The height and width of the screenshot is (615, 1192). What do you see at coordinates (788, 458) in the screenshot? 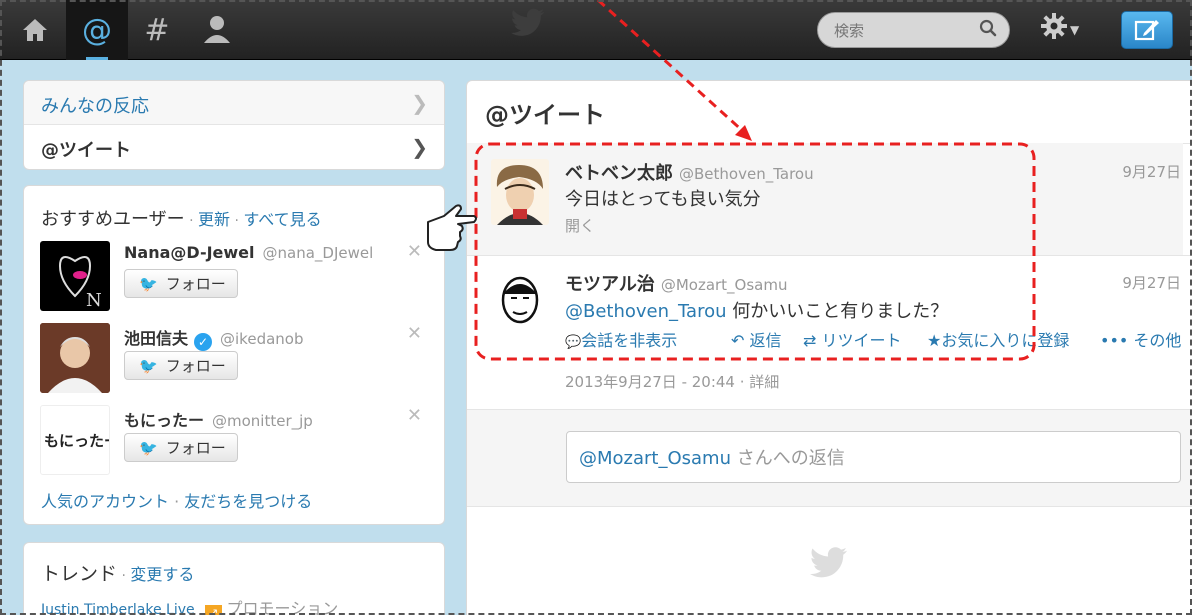
I see `reply-placeholder: さんへの返信` at bounding box center [788, 458].